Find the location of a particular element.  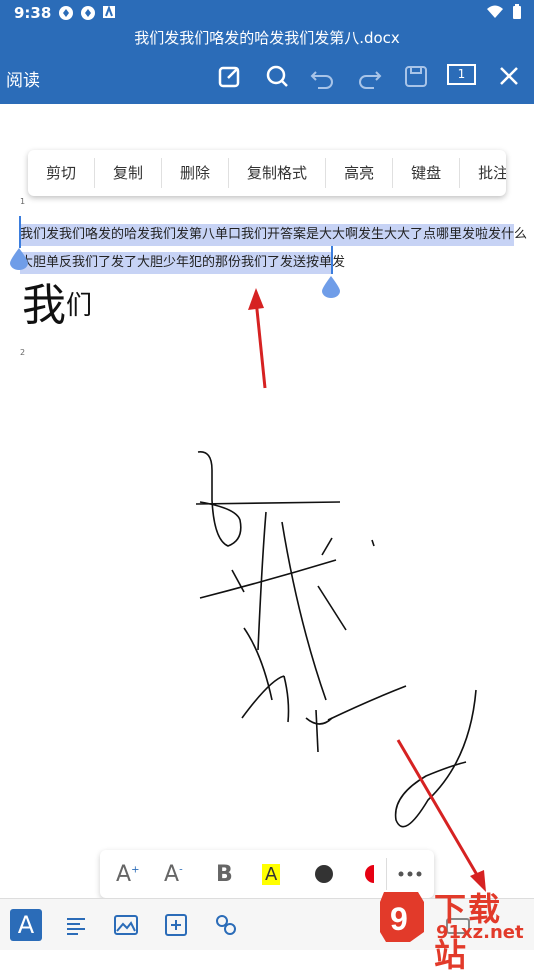

logo-mark: 9 is located at coordinates (402, 917).